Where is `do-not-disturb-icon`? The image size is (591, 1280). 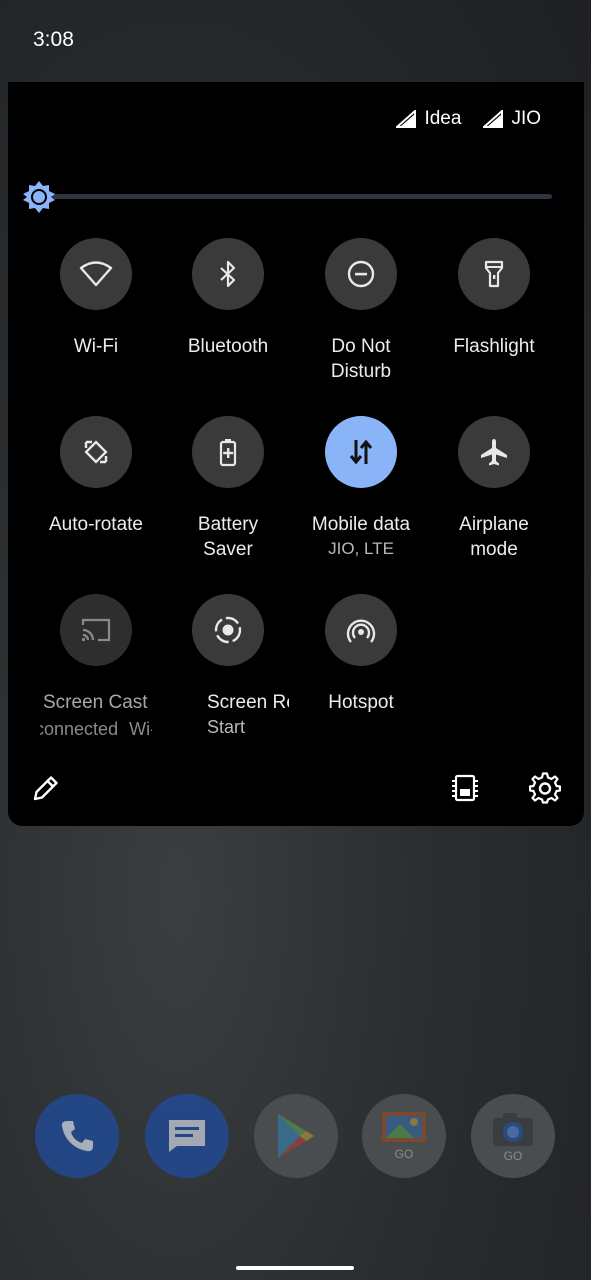 do-not-disturb-icon is located at coordinates (361, 274).